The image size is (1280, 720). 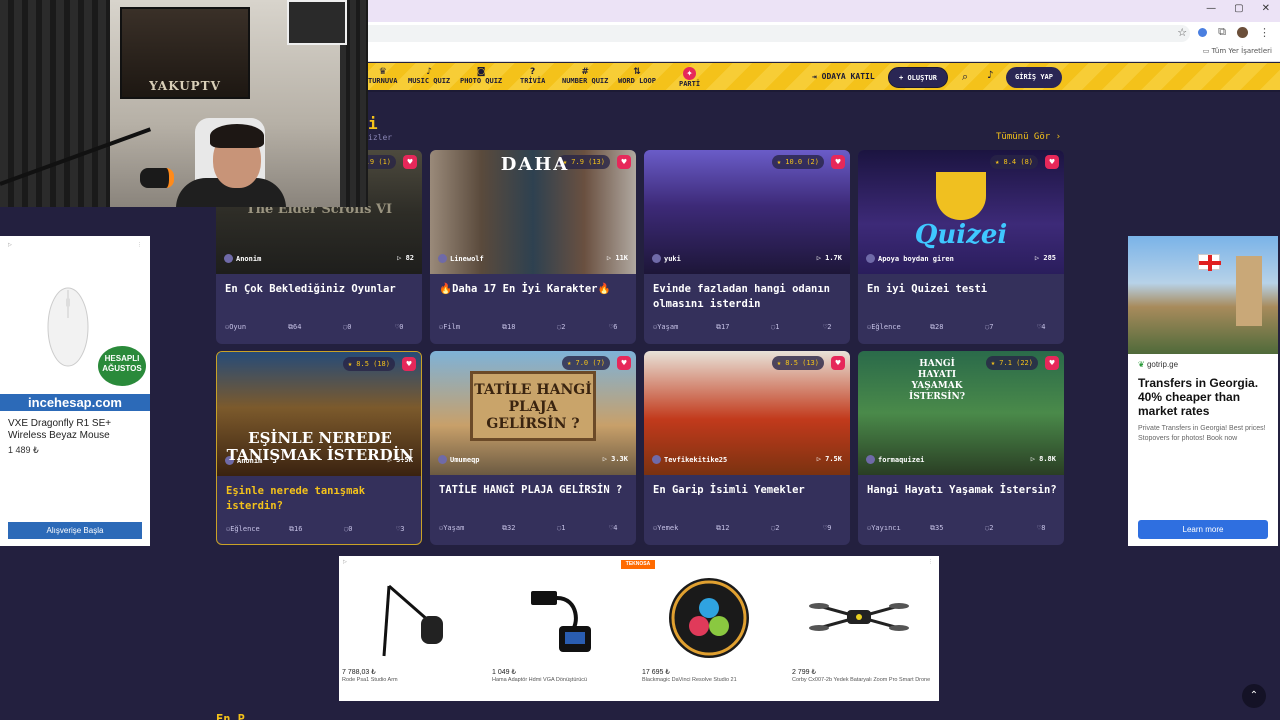 What do you see at coordinates (383, 76) in the screenshot?
I see `nav-item-turnuva: ♛ TURNUVA` at bounding box center [383, 76].